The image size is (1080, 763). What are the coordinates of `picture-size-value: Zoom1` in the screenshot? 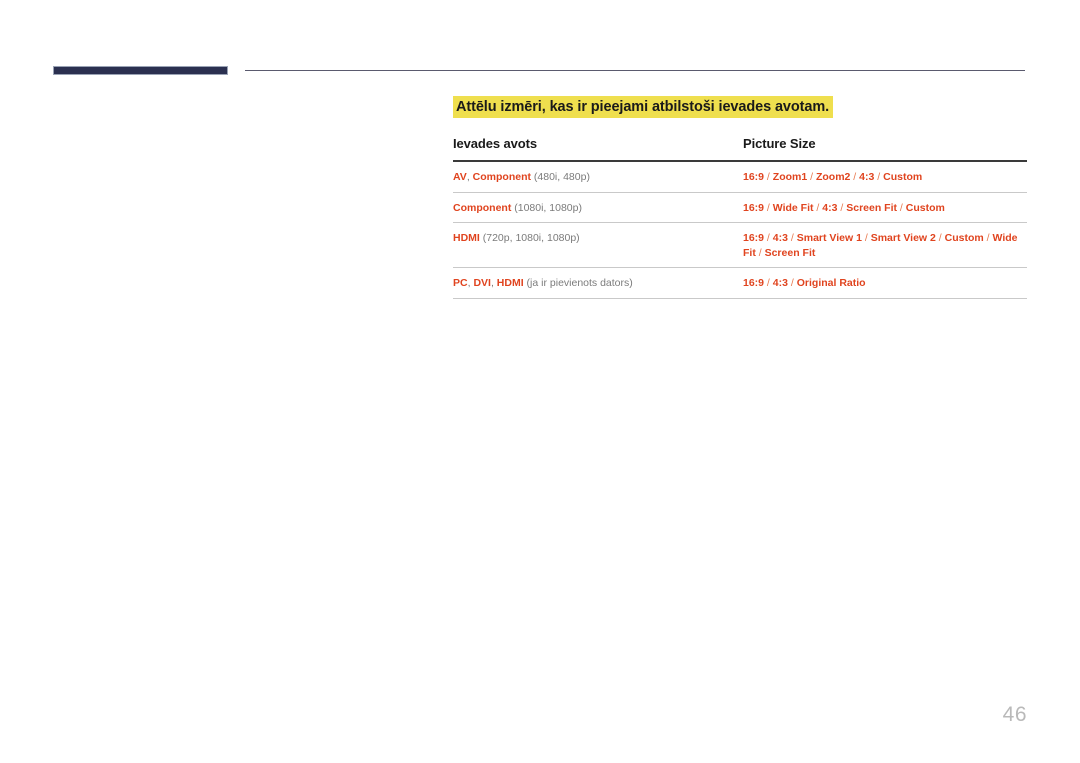 It's located at (790, 177).